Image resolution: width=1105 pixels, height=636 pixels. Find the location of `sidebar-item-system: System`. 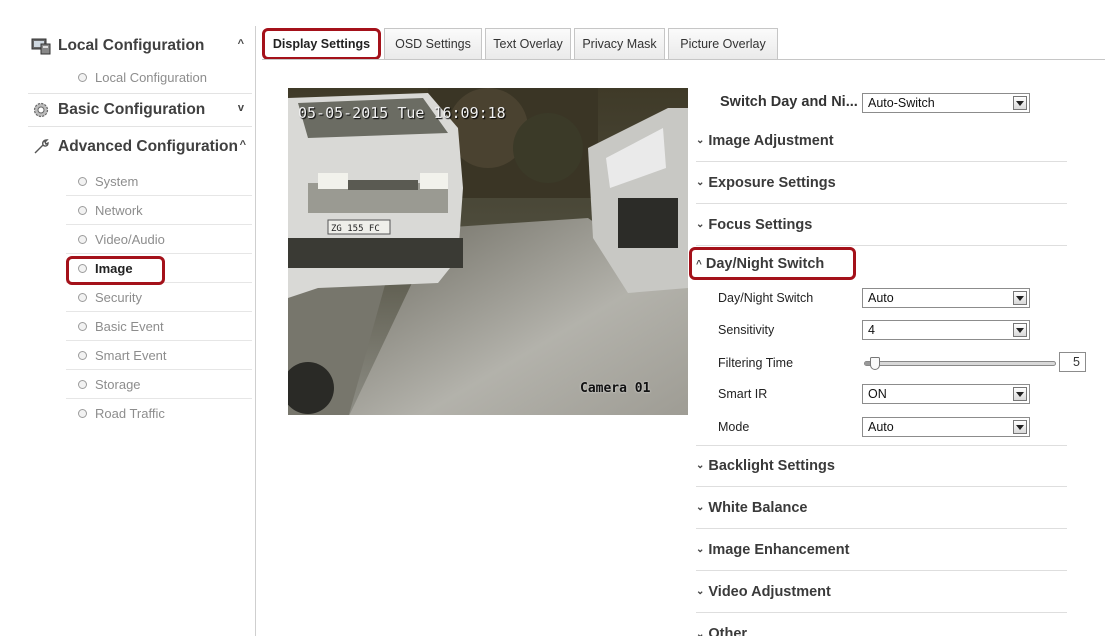

sidebar-item-system: System is located at coordinates (159, 181).